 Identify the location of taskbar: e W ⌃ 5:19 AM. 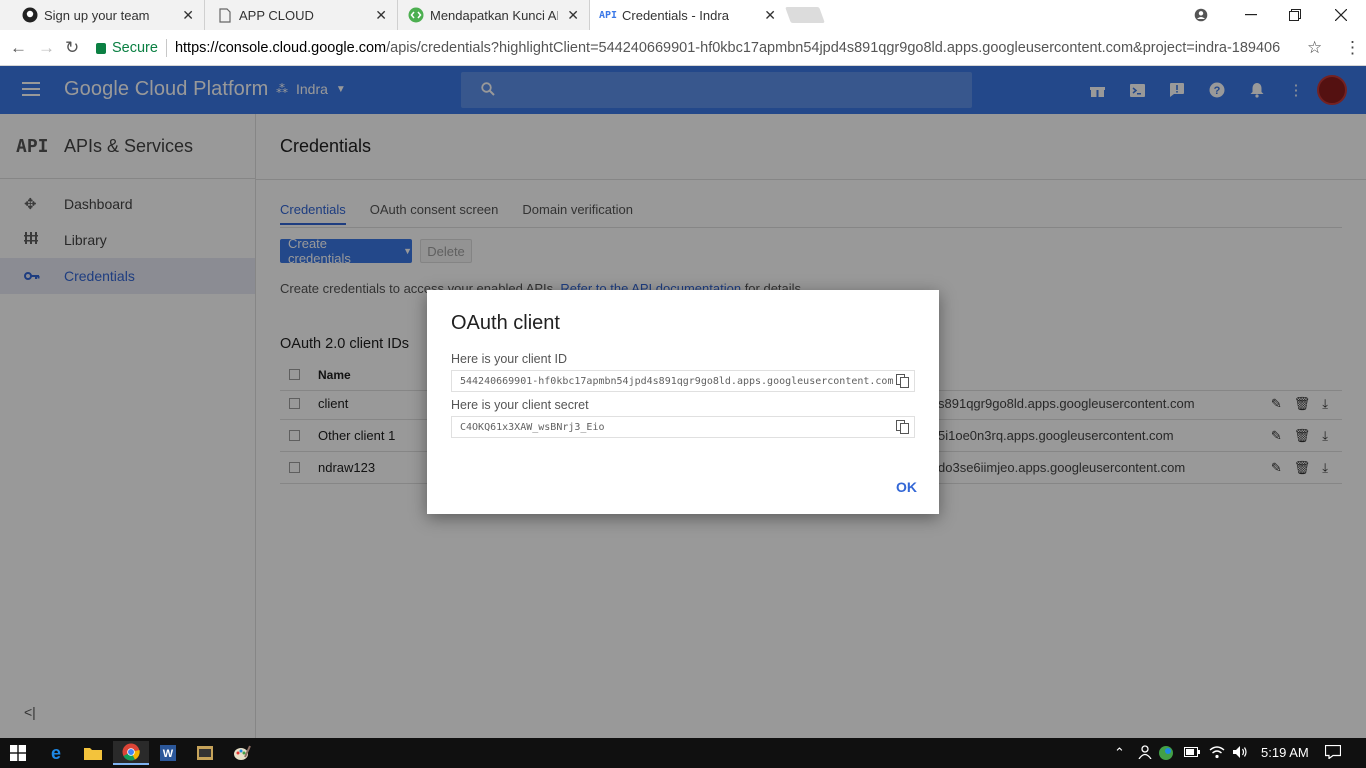
(683, 753).